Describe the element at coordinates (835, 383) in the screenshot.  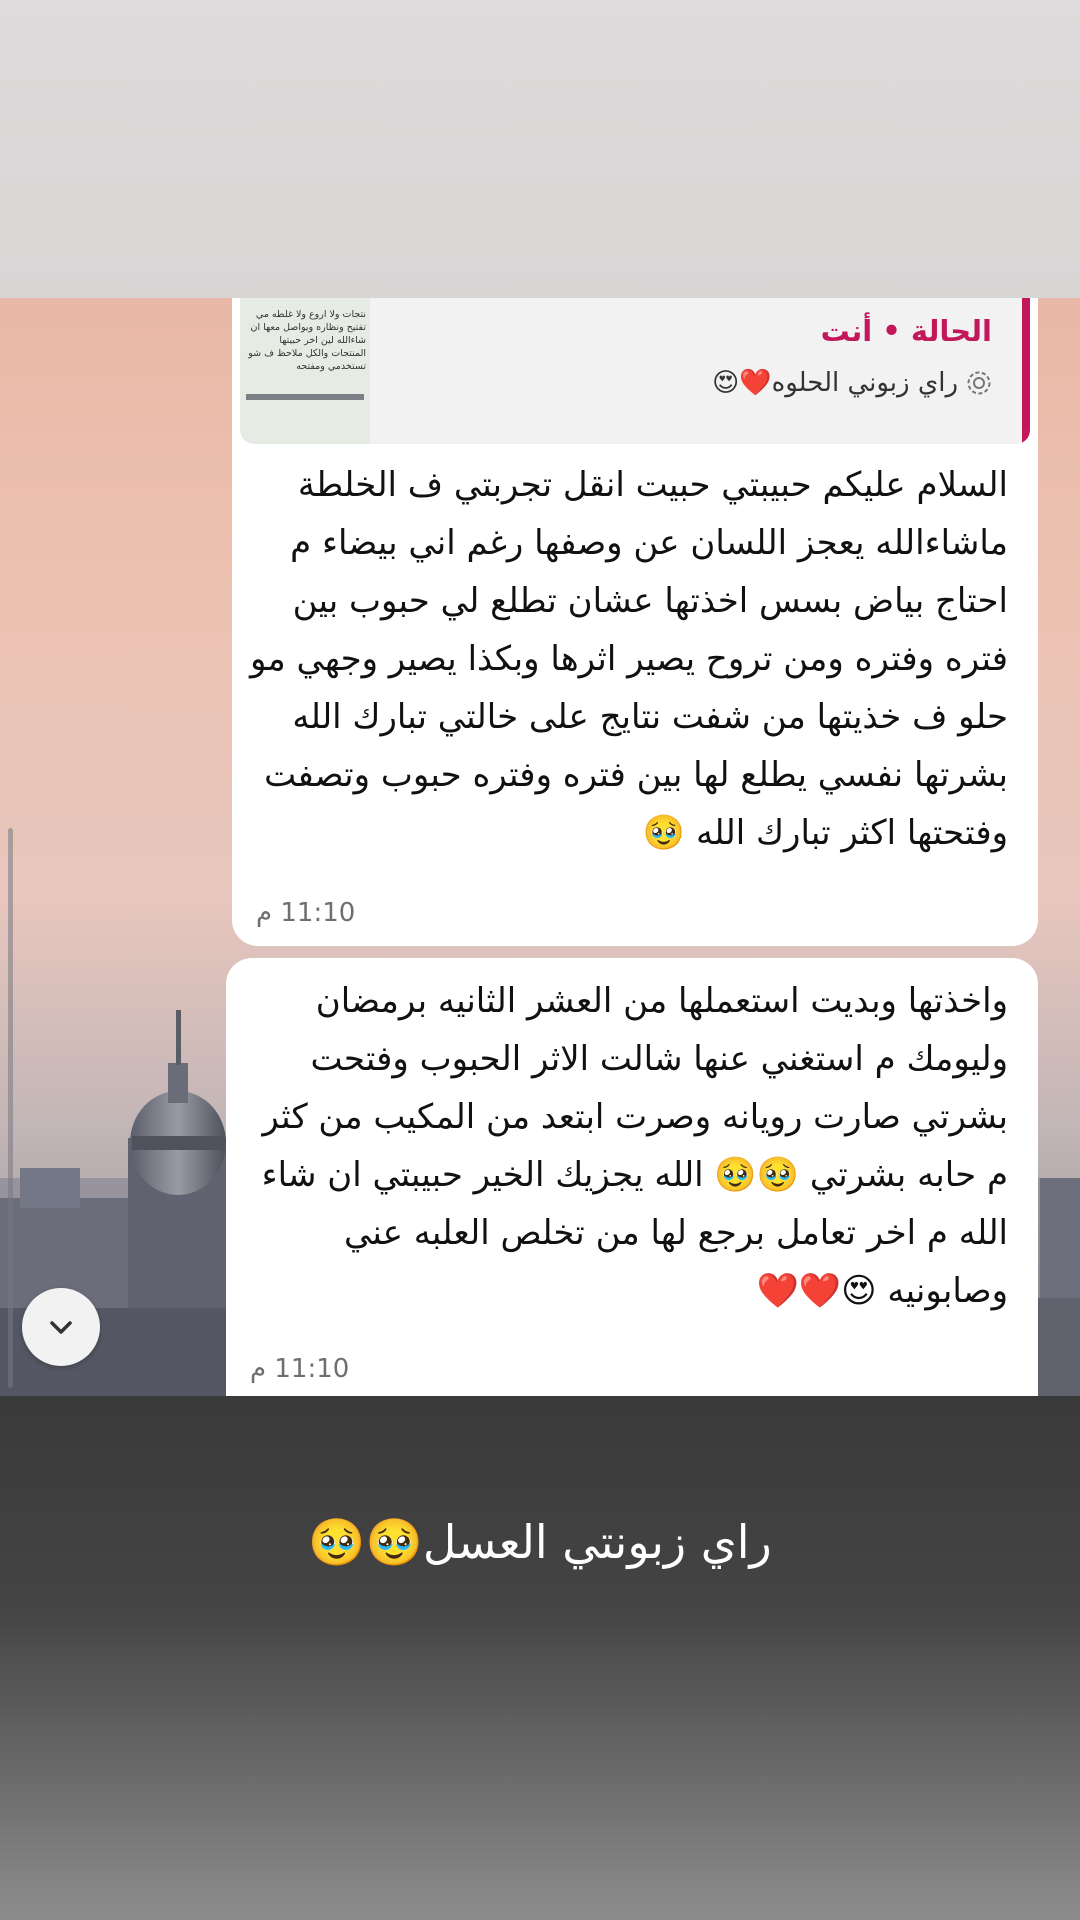
I see `quote-status-text: راي زبوني الحلوه❤️😍` at that location.